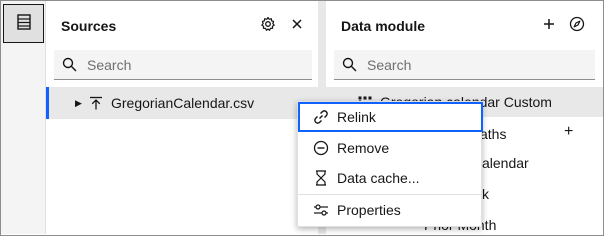 Image resolution: width=604 pixels, height=240 pixels. I want to click on tree-item-k: k, so click(485, 194).